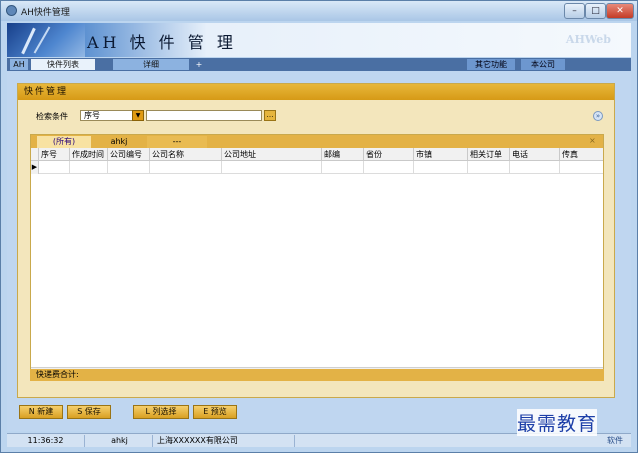 The height and width of the screenshot is (453, 638). Describe the element at coordinates (574, 11) in the screenshot. I see `minimize-button: –` at that location.